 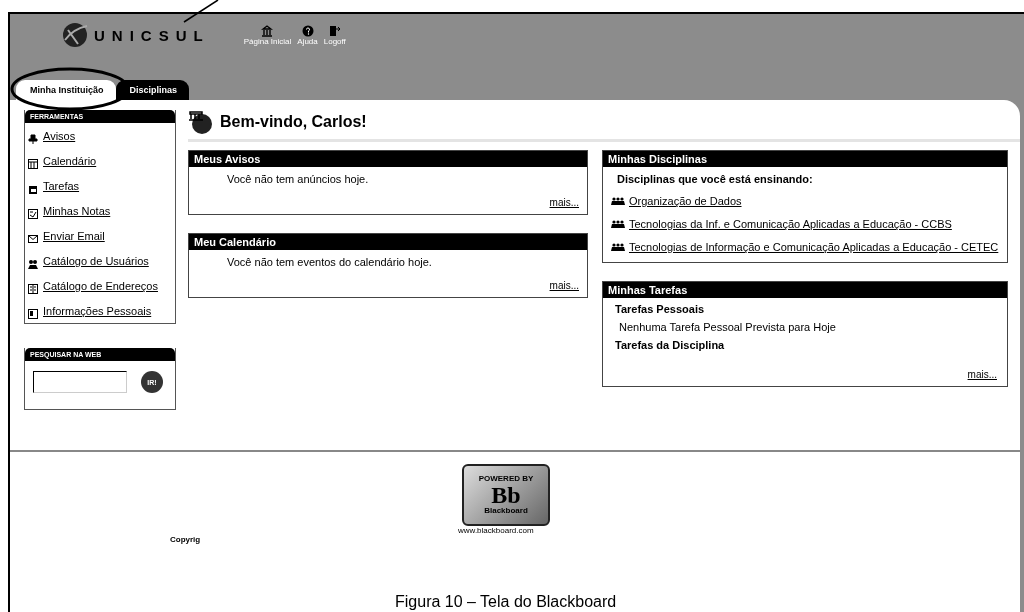 I want to click on module-title: Meus Avisos, so click(x=388, y=159).